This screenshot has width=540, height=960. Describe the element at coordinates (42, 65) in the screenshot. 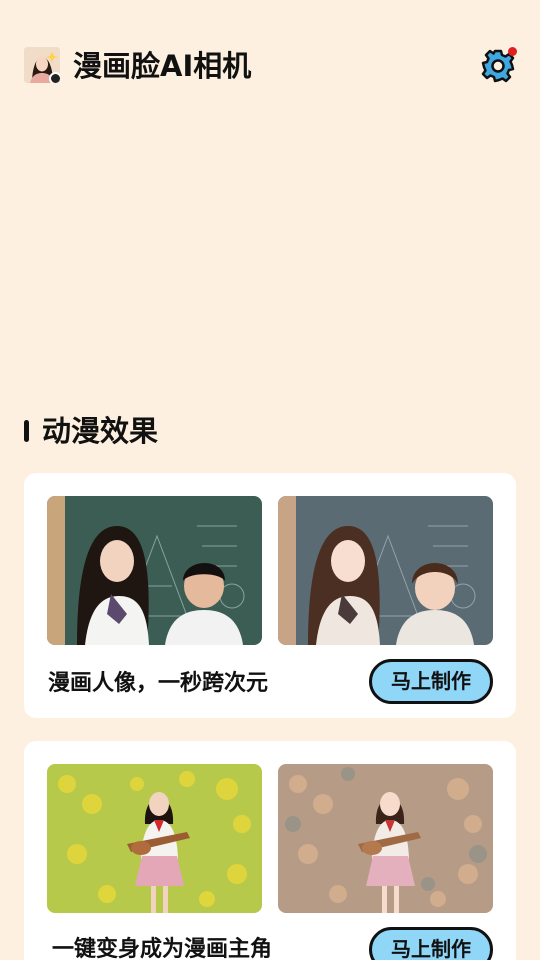

I see `app-logo` at that location.